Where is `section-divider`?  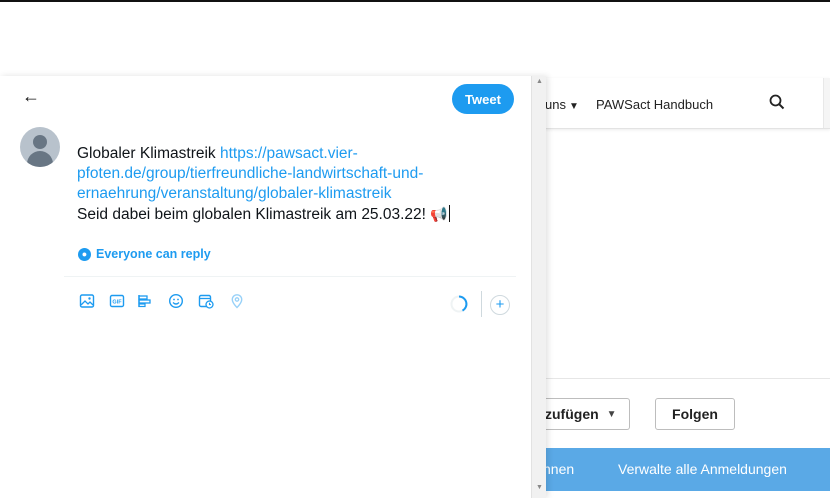 section-divider is located at coordinates (687, 378).